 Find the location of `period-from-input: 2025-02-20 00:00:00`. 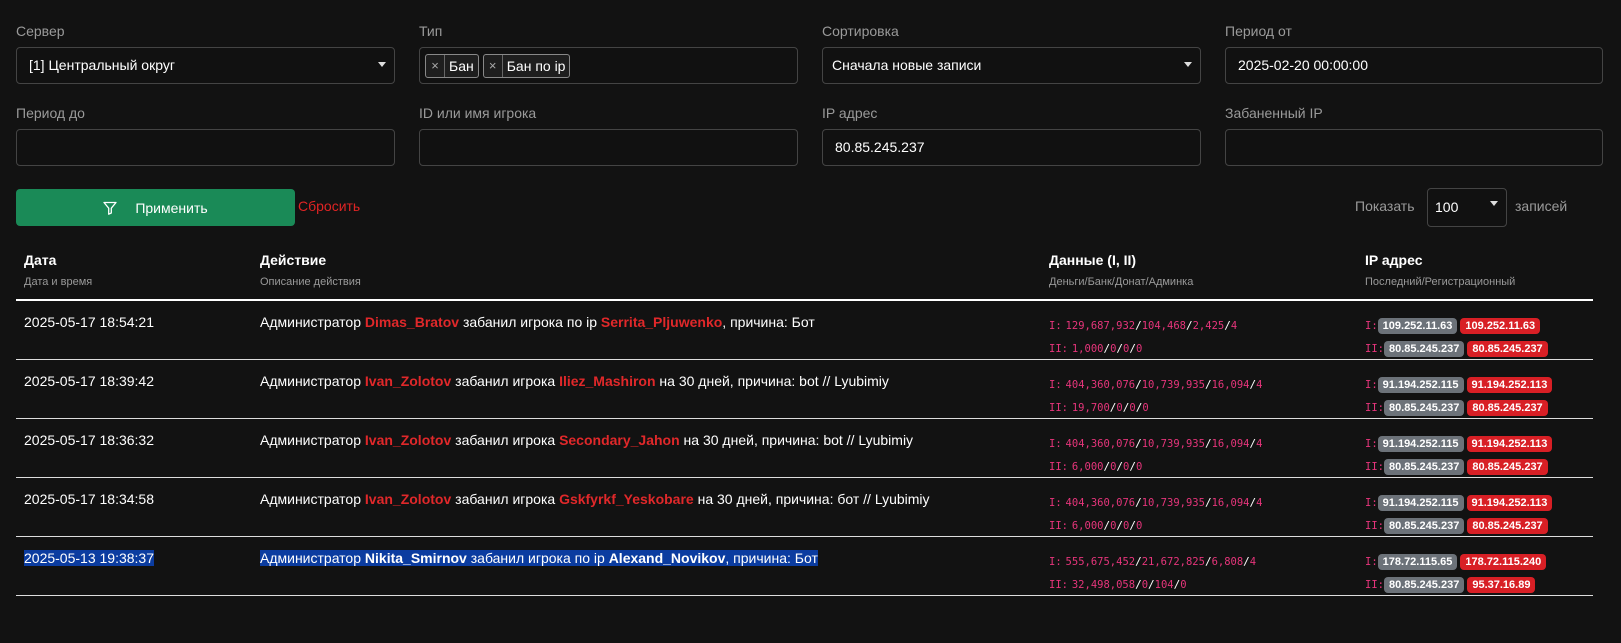

period-from-input: 2025-02-20 00:00:00 is located at coordinates (1414, 65).